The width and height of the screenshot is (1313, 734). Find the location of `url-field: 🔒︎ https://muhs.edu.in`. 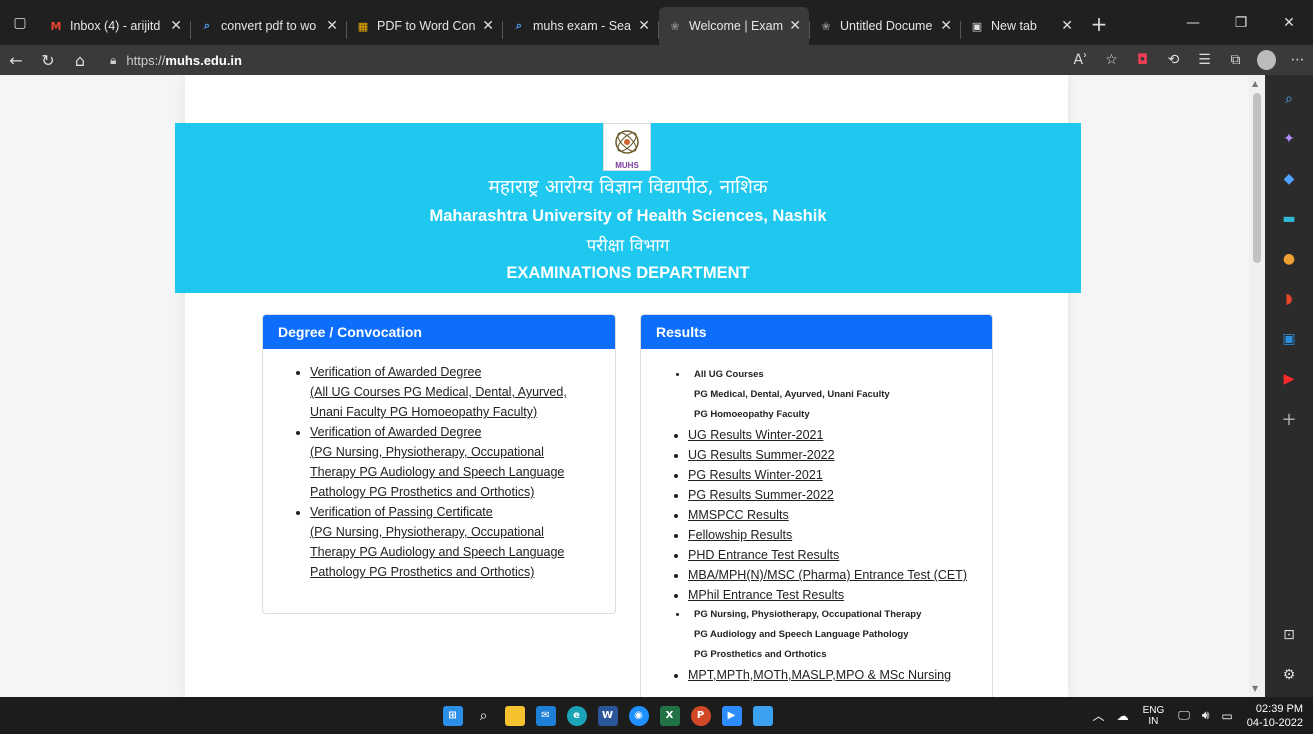

url-field: 🔒︎ https://muhs.edu.in is located at coordinates (176, 60).